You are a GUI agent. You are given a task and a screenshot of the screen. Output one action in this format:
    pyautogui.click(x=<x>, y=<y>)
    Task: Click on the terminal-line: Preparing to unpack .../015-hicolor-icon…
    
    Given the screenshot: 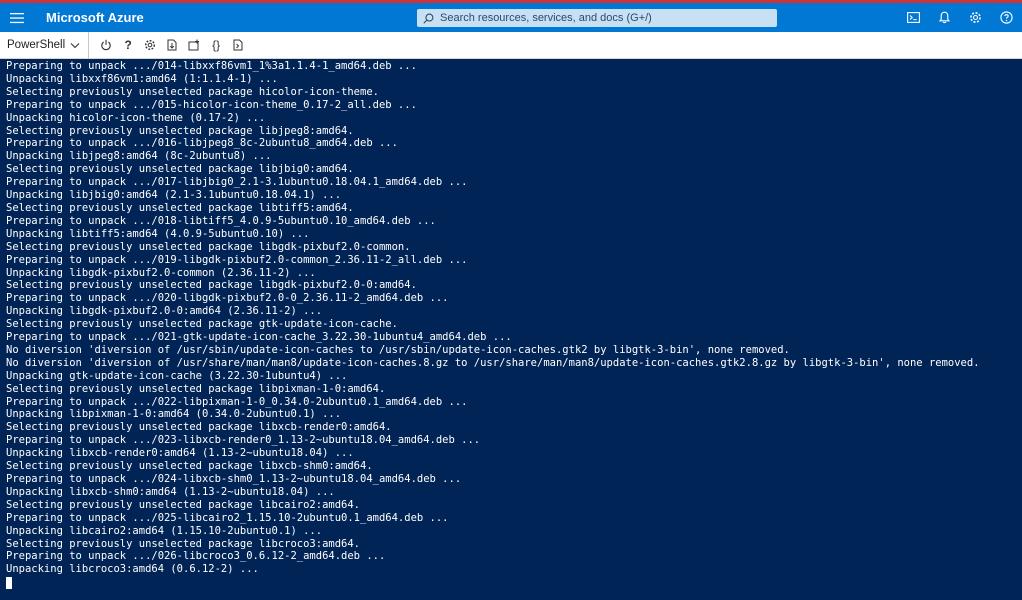 What is the action you would take?
    pyautogui.click(x=211, y=104)
    